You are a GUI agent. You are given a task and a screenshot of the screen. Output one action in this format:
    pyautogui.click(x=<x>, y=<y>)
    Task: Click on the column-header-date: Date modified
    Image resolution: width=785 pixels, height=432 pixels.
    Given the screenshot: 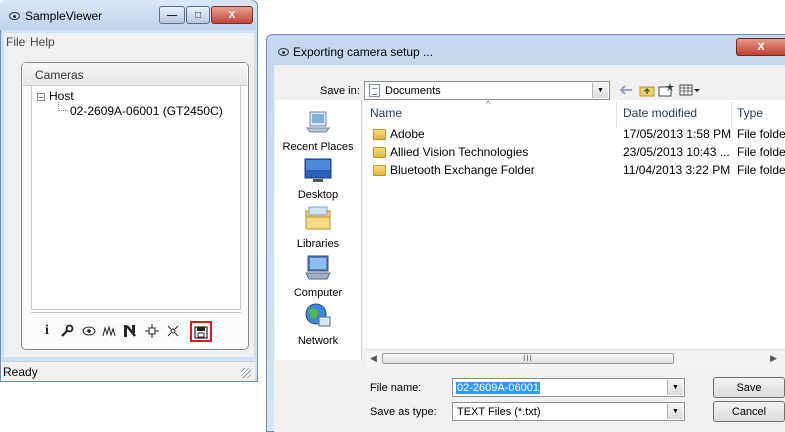 What is the action you would take?
    pyautogui.click(x=660, y=113)
    